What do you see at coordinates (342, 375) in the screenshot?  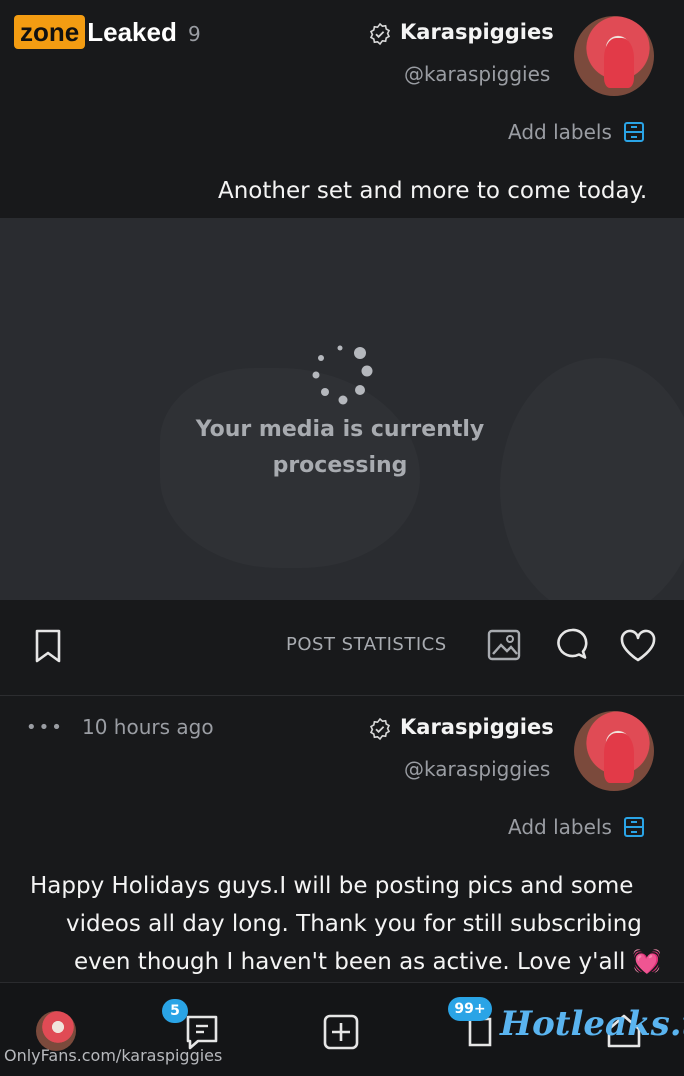 I see `loading-spinner-icon` at bounding box center [342, 375].